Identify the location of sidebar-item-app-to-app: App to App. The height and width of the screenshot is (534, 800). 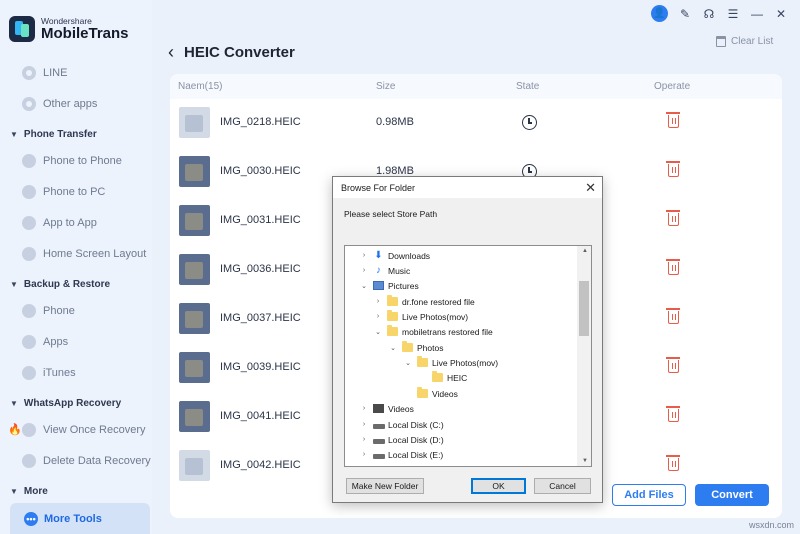
(59, 223).